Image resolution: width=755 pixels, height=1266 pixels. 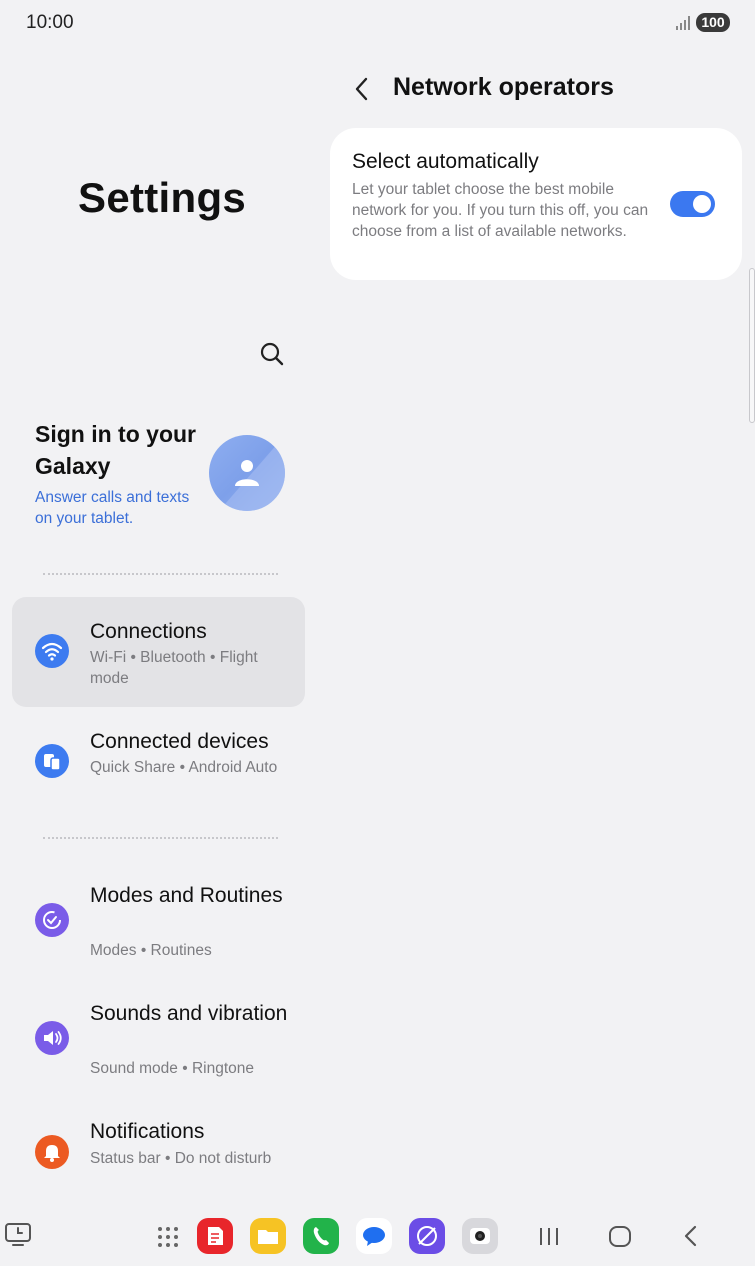 What do you see at coordinates (158, 927) in the screenshot?
I see `menu-item-modes-routines: Modes and Routines Modes • Routines` at bounding box center [158, 927].